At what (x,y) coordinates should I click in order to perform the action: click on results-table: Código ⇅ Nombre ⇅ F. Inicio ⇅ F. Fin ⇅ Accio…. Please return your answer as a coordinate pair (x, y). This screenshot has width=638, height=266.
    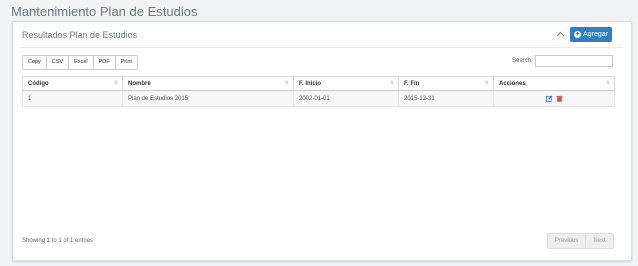
    Looking at the image, I should click on (318, 91).